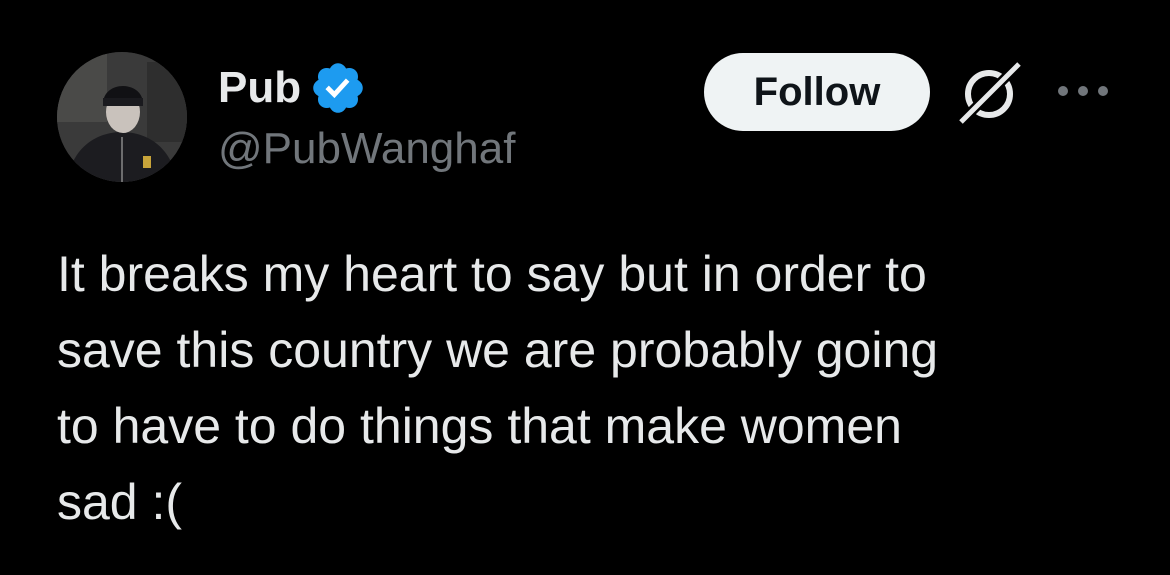 The width and height of the screenshot is (1170, 575). I want to click on author-display-name: Pub, so click(259, 88).